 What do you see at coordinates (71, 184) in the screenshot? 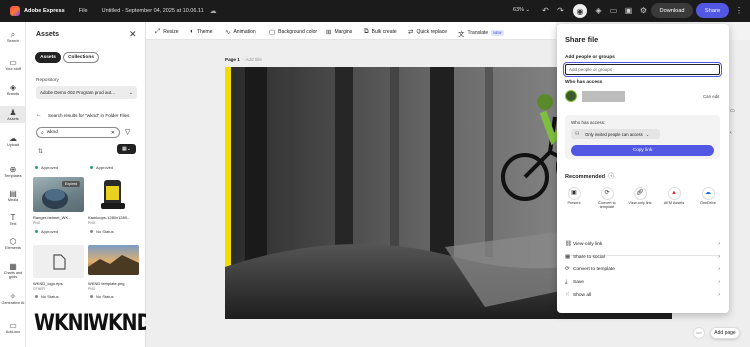
I see `expired-badge: Expired` at bounding box center [71, 184].